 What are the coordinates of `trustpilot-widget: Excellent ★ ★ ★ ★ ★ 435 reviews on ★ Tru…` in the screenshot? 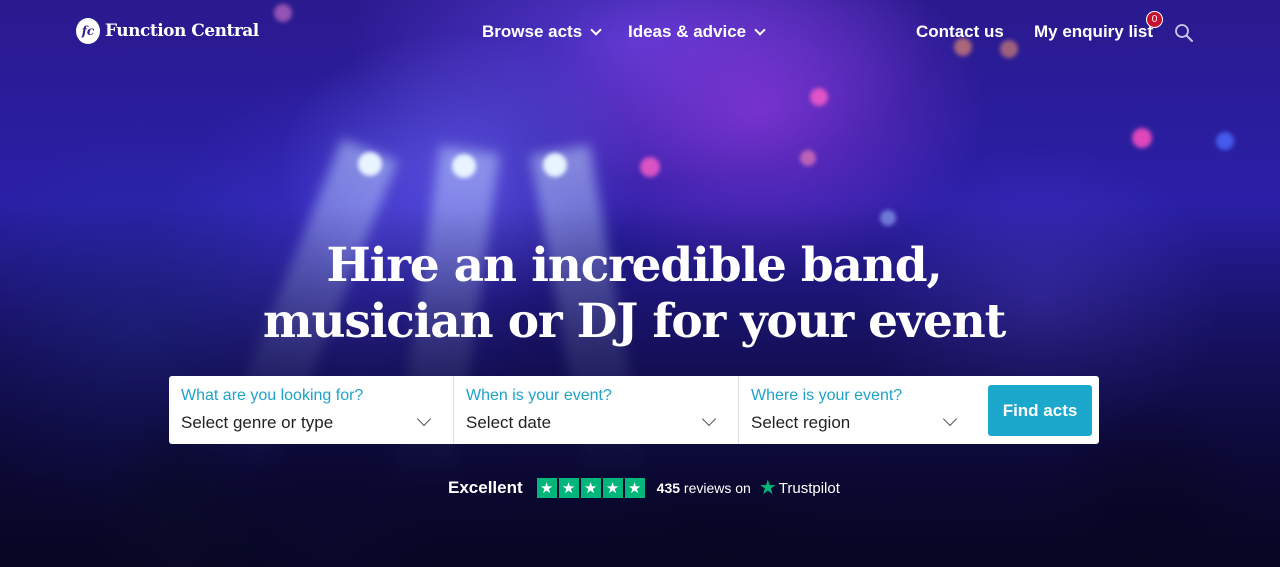 It's located at (644, 488).